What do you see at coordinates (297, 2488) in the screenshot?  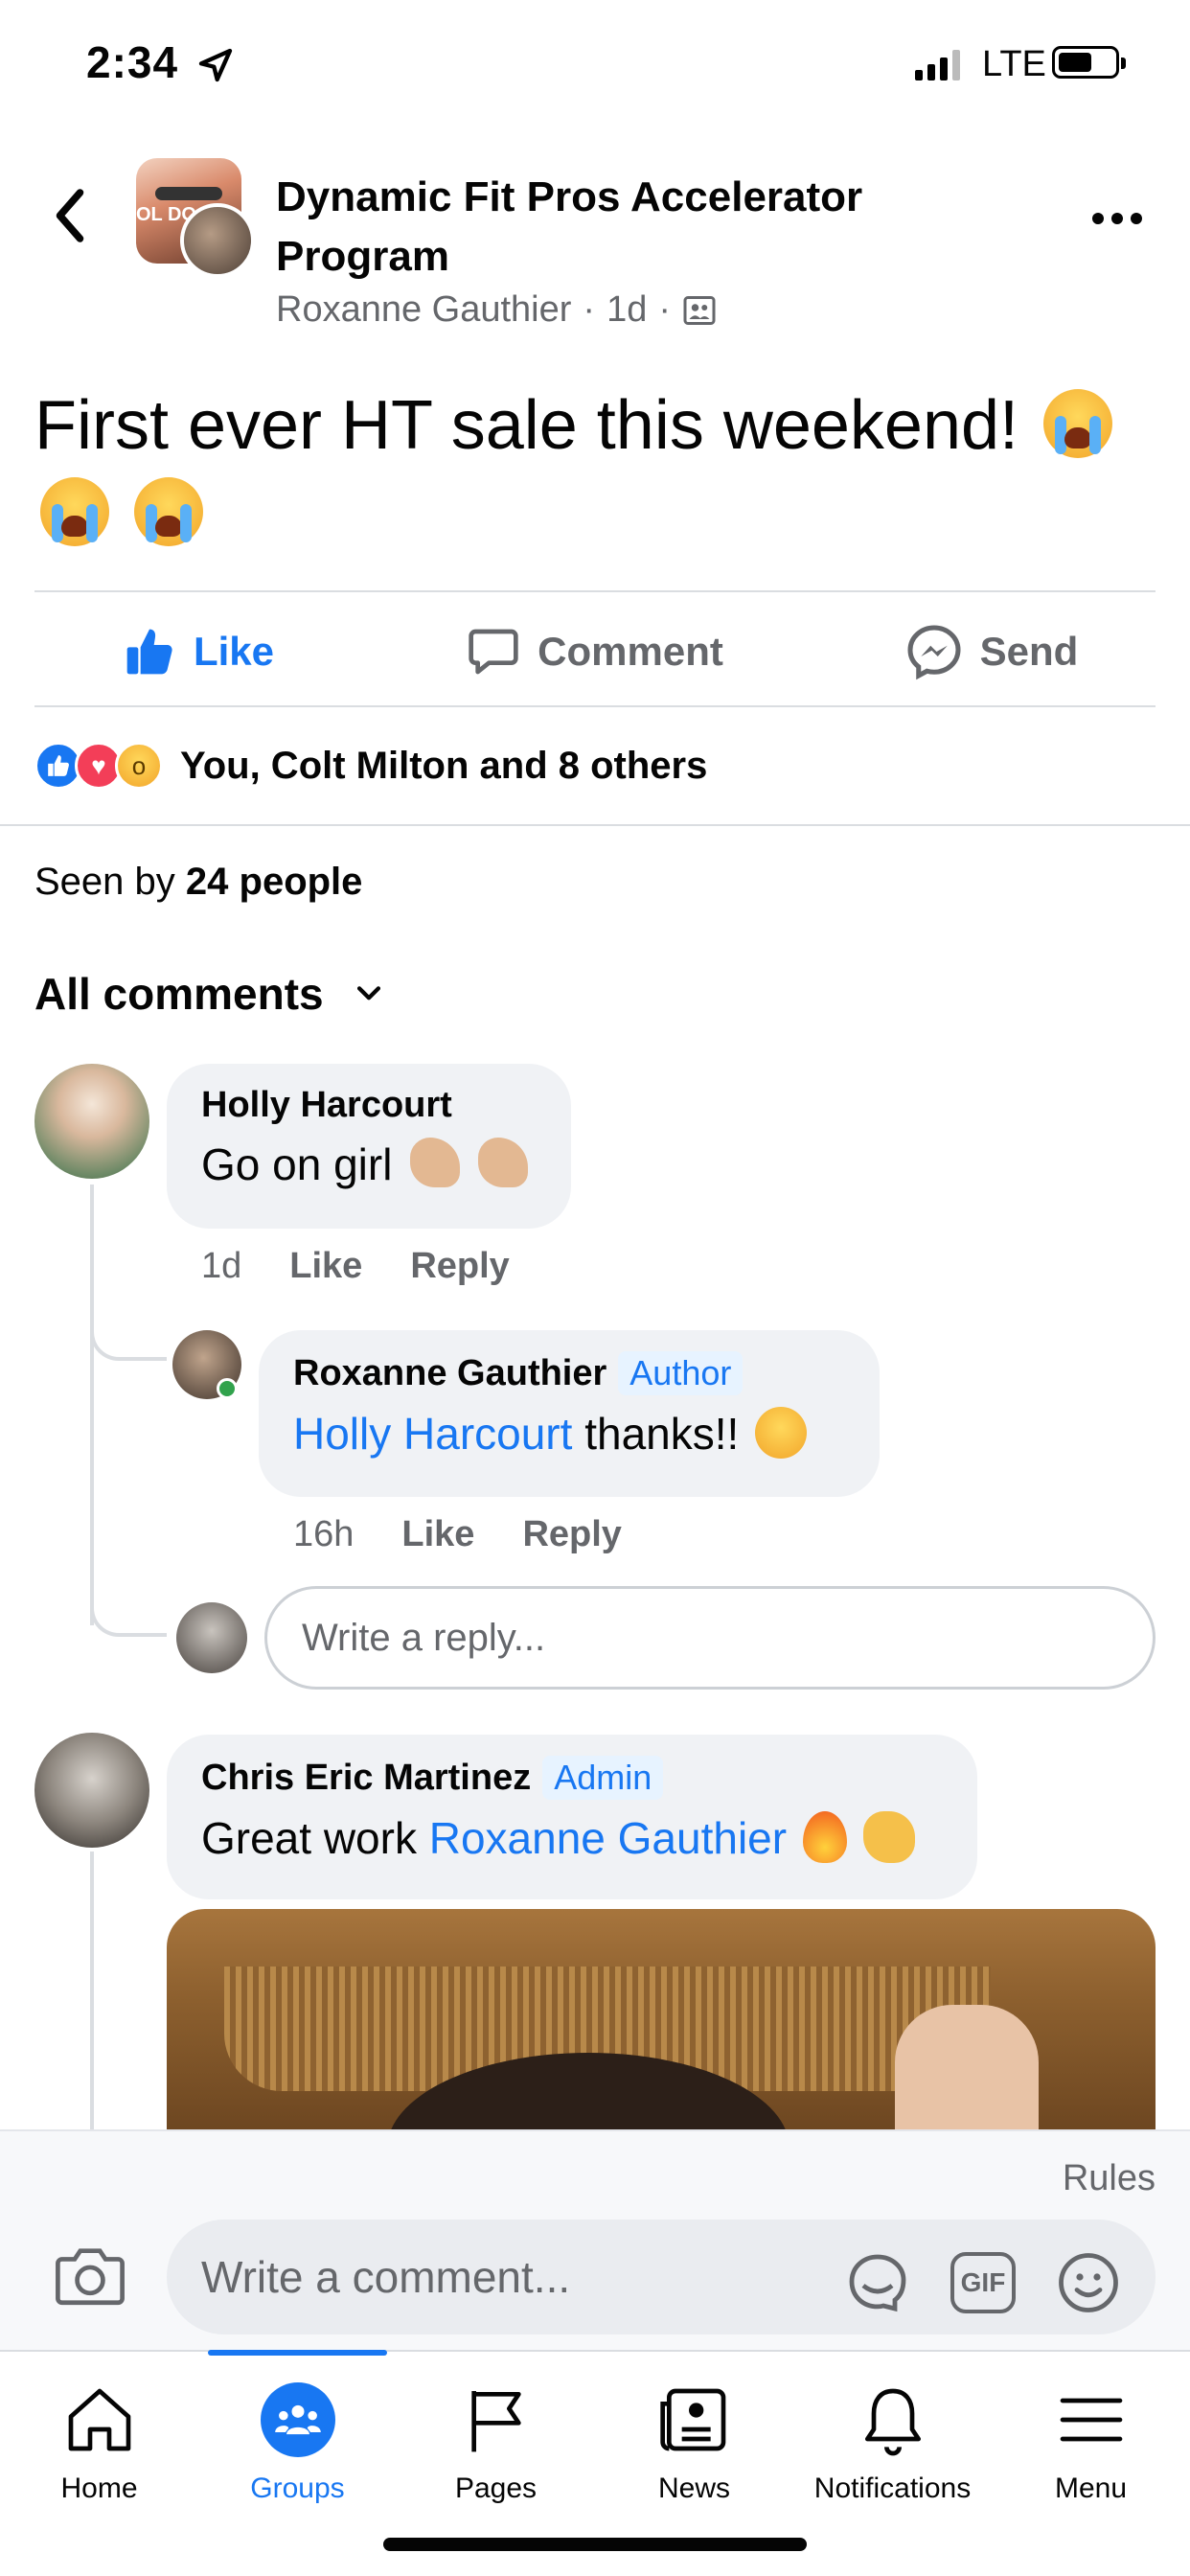 I see `tab-label: Groups` at bounding box center [297, 2488].